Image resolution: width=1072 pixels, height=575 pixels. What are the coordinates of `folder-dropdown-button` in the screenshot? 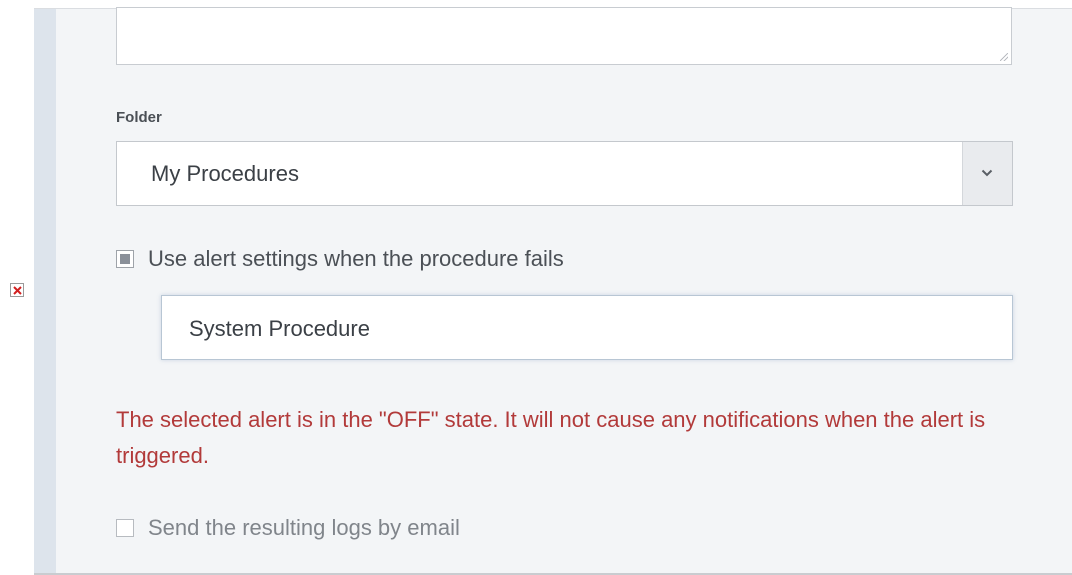 It's located at (987, 173).